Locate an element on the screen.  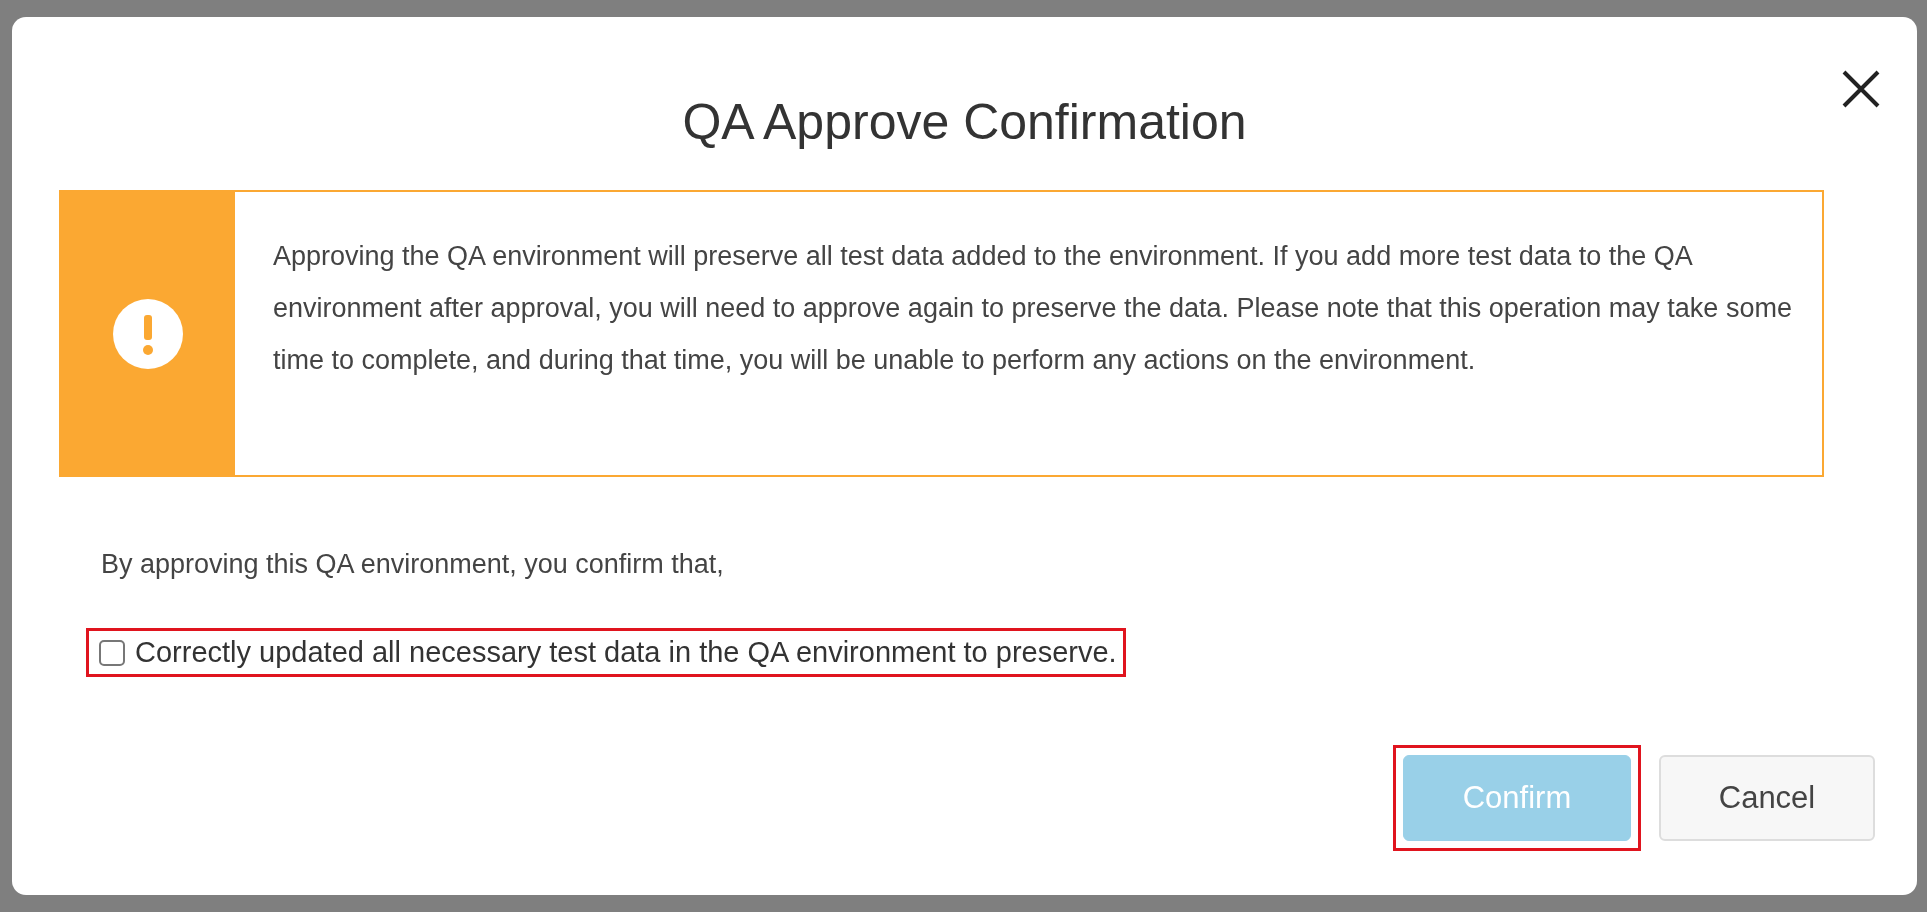
cancel-button: Cancel is located at coordinates (1767, 798).